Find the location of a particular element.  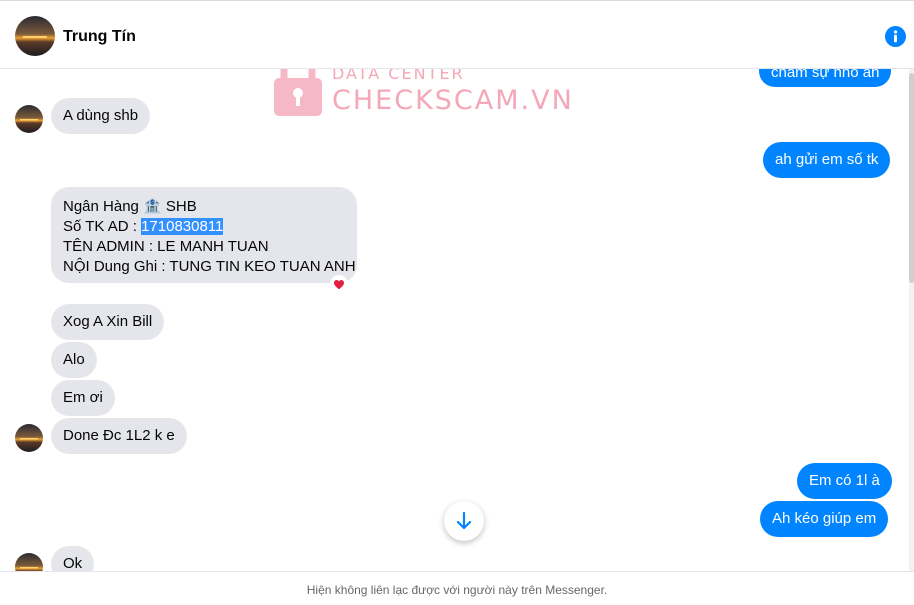

contact-avatar is located at coordinates (35, 36).